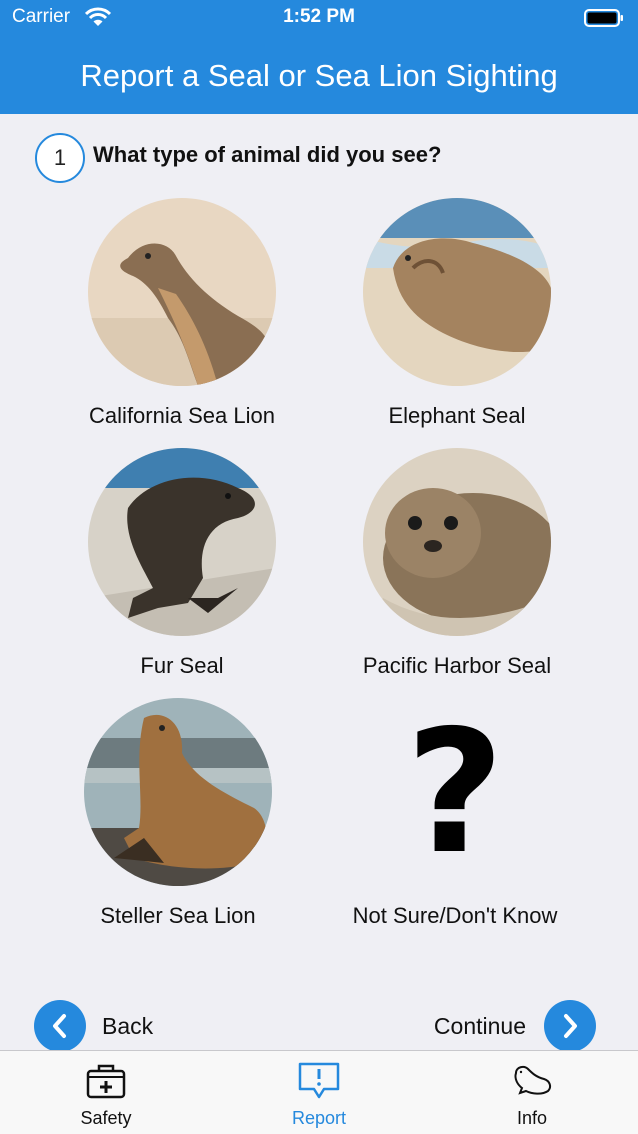 The width and height of the screenshot is (638, 1134). Describe the element at coordinates (319, 1080) in the screenshot. I see `report-speech-bubble-icon` at that location.